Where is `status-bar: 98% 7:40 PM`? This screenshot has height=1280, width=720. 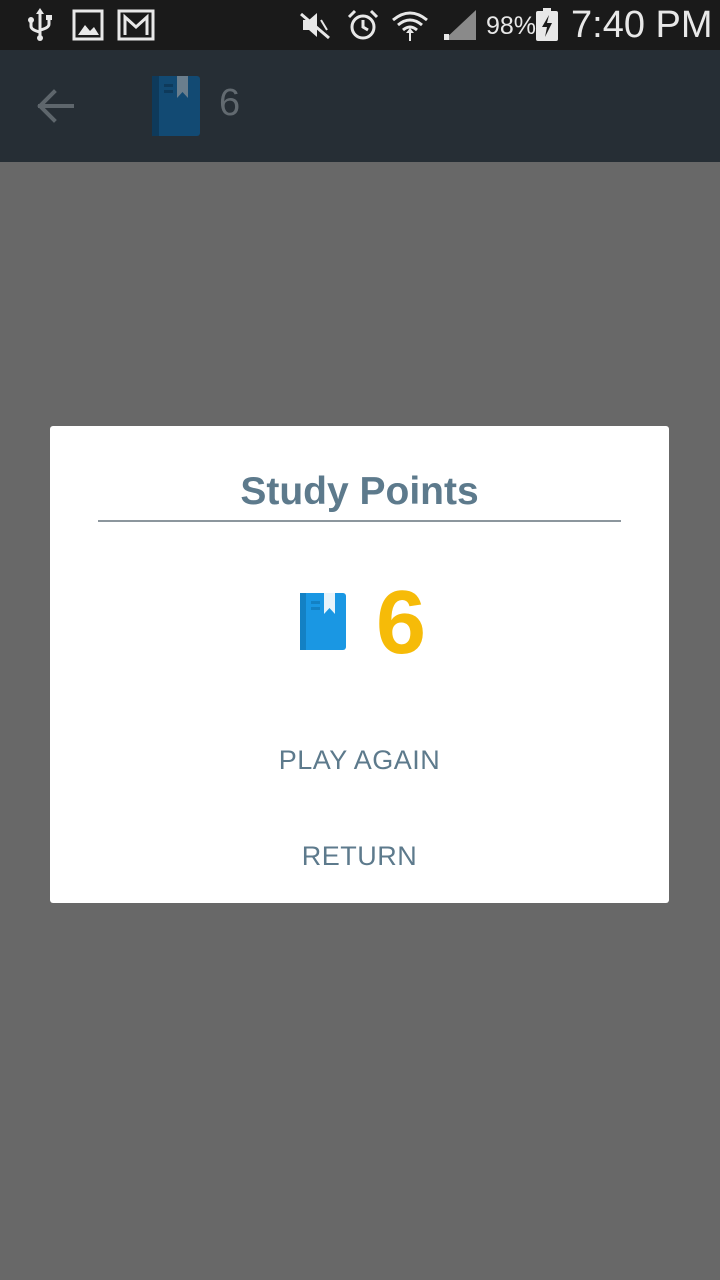 status-bar: 98% 7:40 PM is located at coordinates (360, 25).